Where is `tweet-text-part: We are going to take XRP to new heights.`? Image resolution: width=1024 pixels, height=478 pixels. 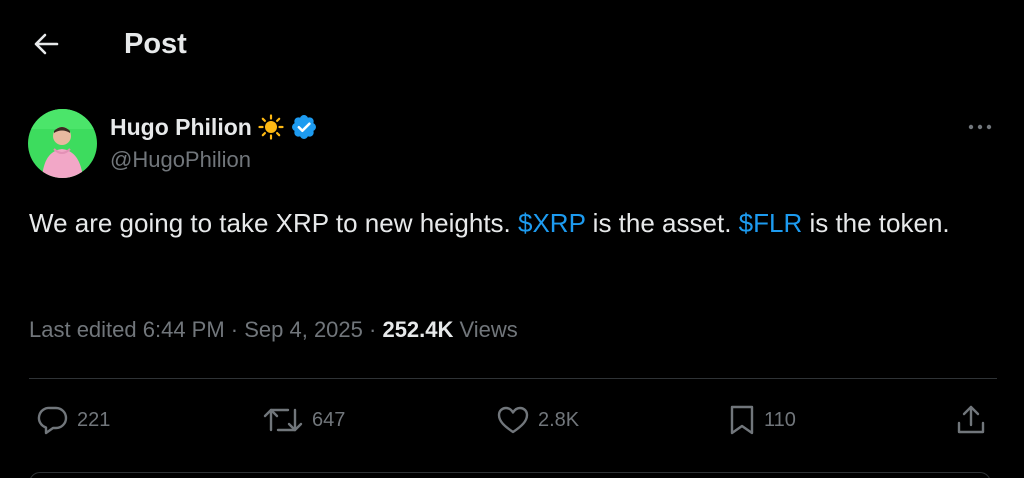 tweet-text-part: We are going to take XRP to new heights. is located at coordinates (273, 223).